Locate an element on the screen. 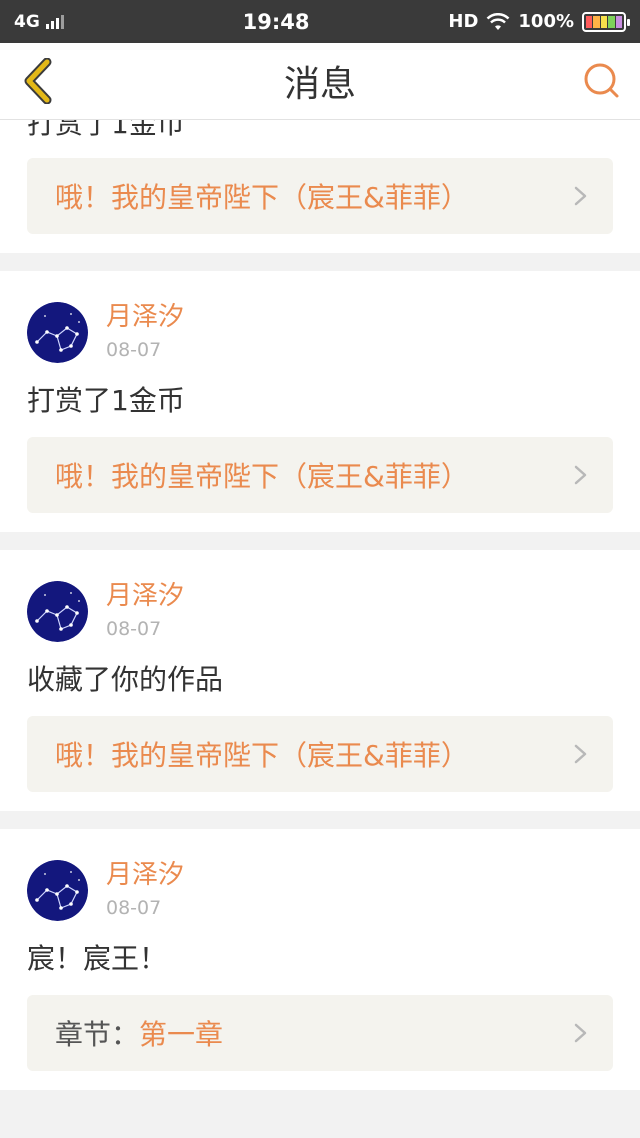 The width and height of the screenshot is (640, 1138). action-text: 收藏了你的作品 is located at coordinates (125, 679).